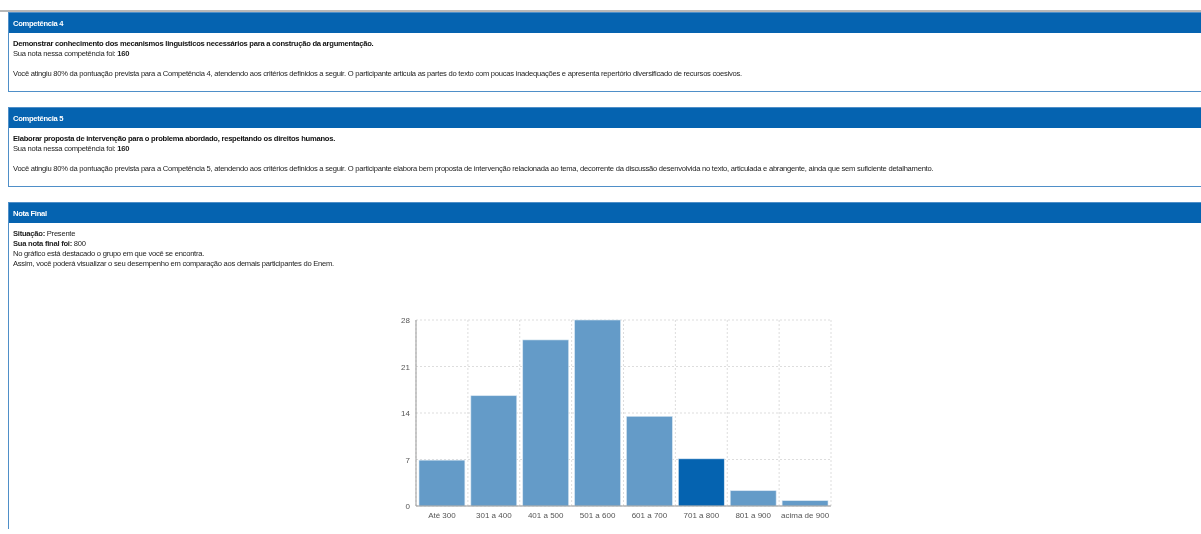  What do you see at coordinates (805, 515) in the screenshot?
I see `x-category-label: acima de 900` at bounding box center [805, 515].